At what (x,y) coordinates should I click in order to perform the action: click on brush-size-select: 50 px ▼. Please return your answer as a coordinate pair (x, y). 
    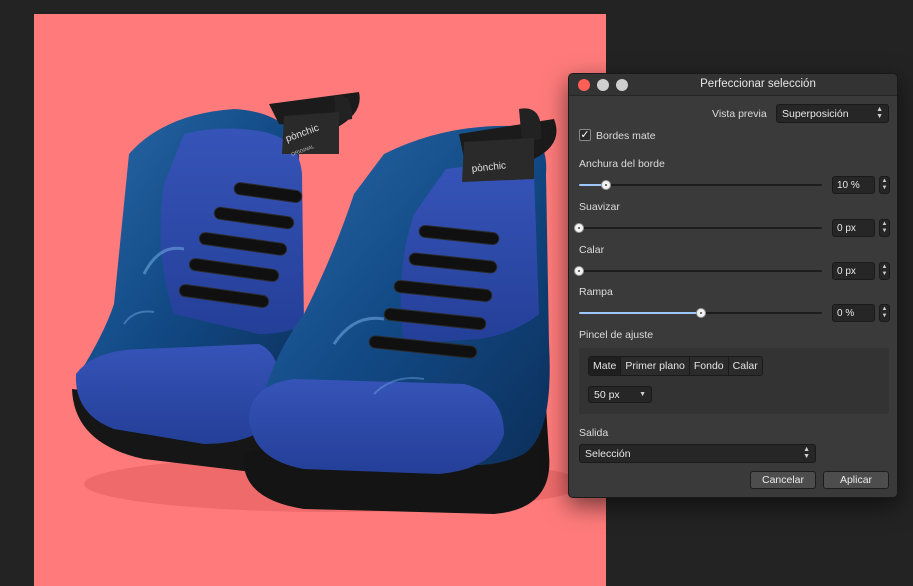
    Looking at the image, I should click on (620, 394).